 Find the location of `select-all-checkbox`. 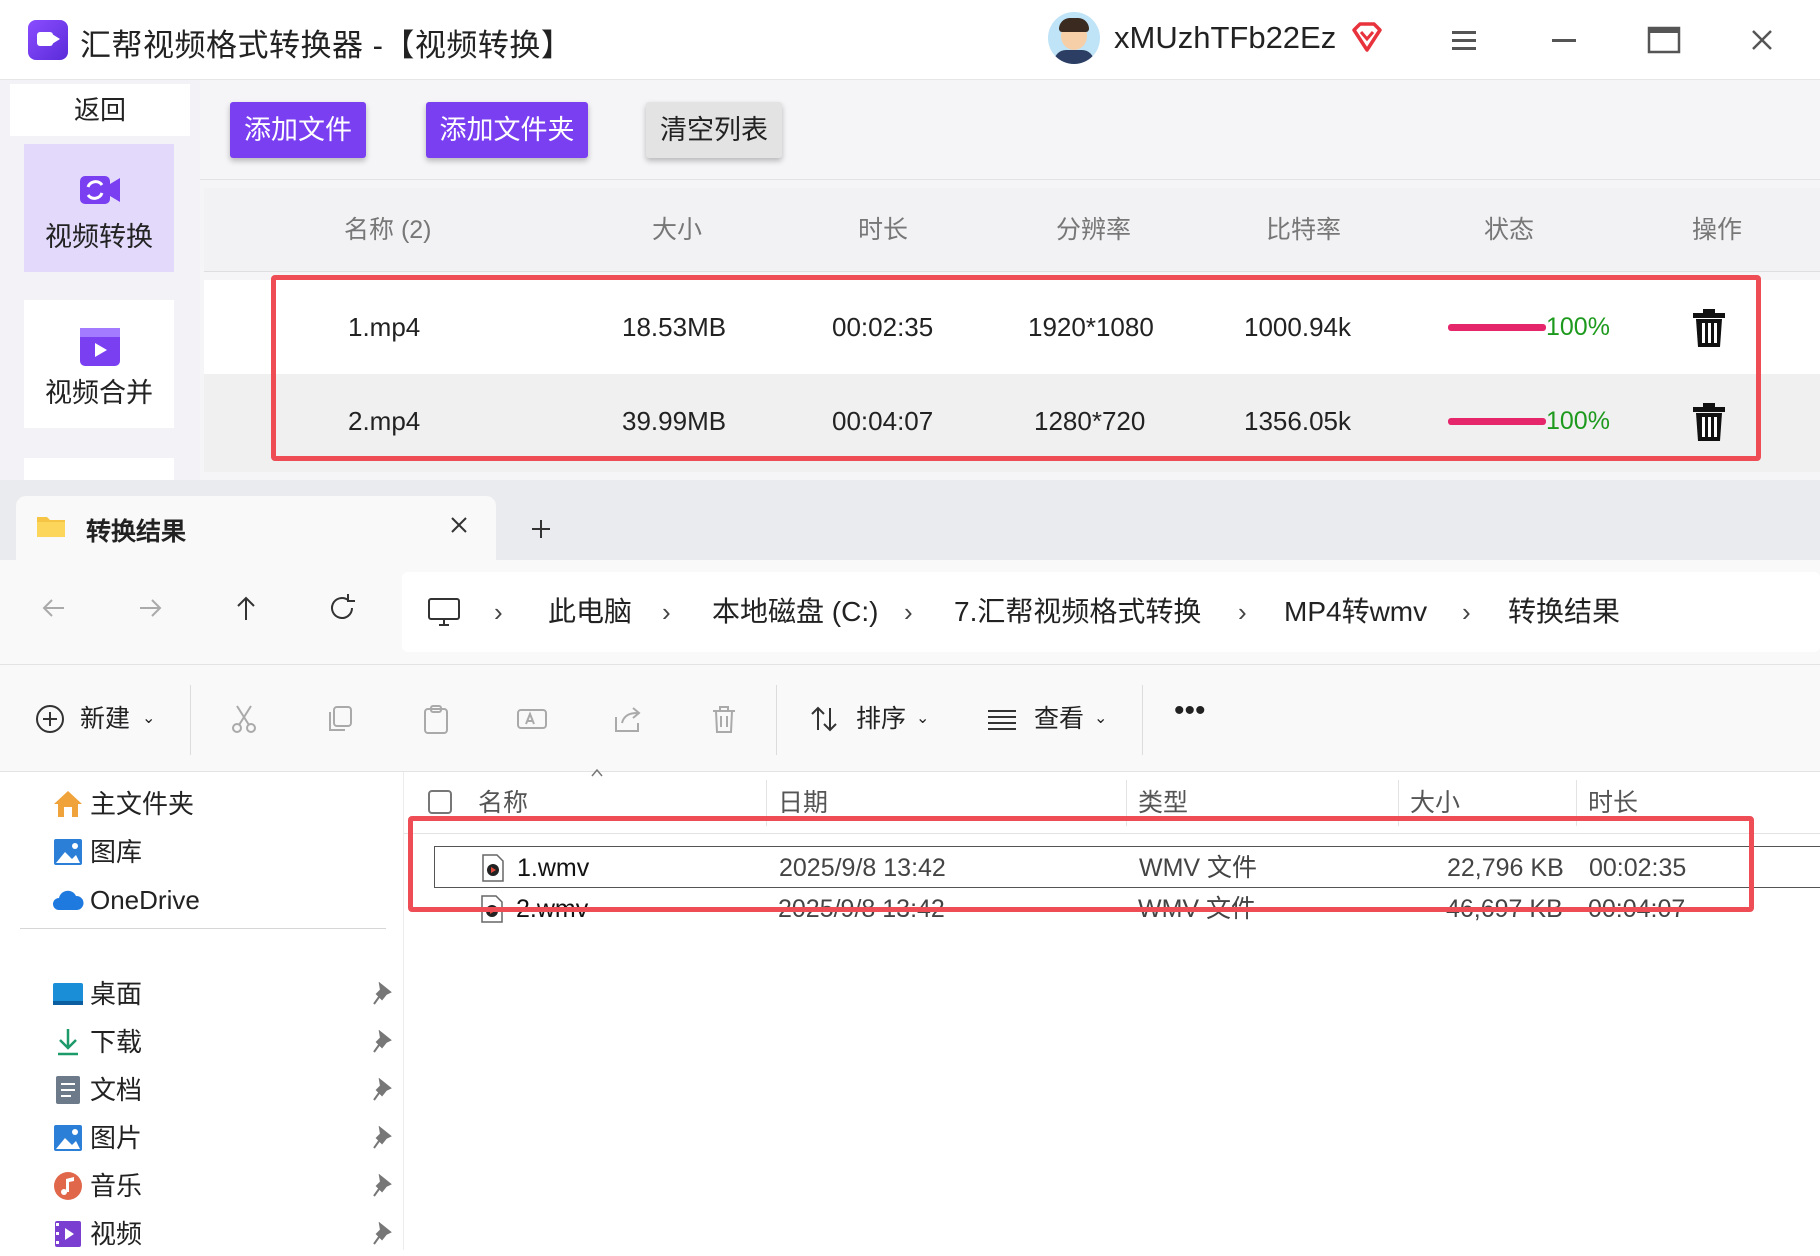

select-all-checkbox is located at coordinates (440, 802).